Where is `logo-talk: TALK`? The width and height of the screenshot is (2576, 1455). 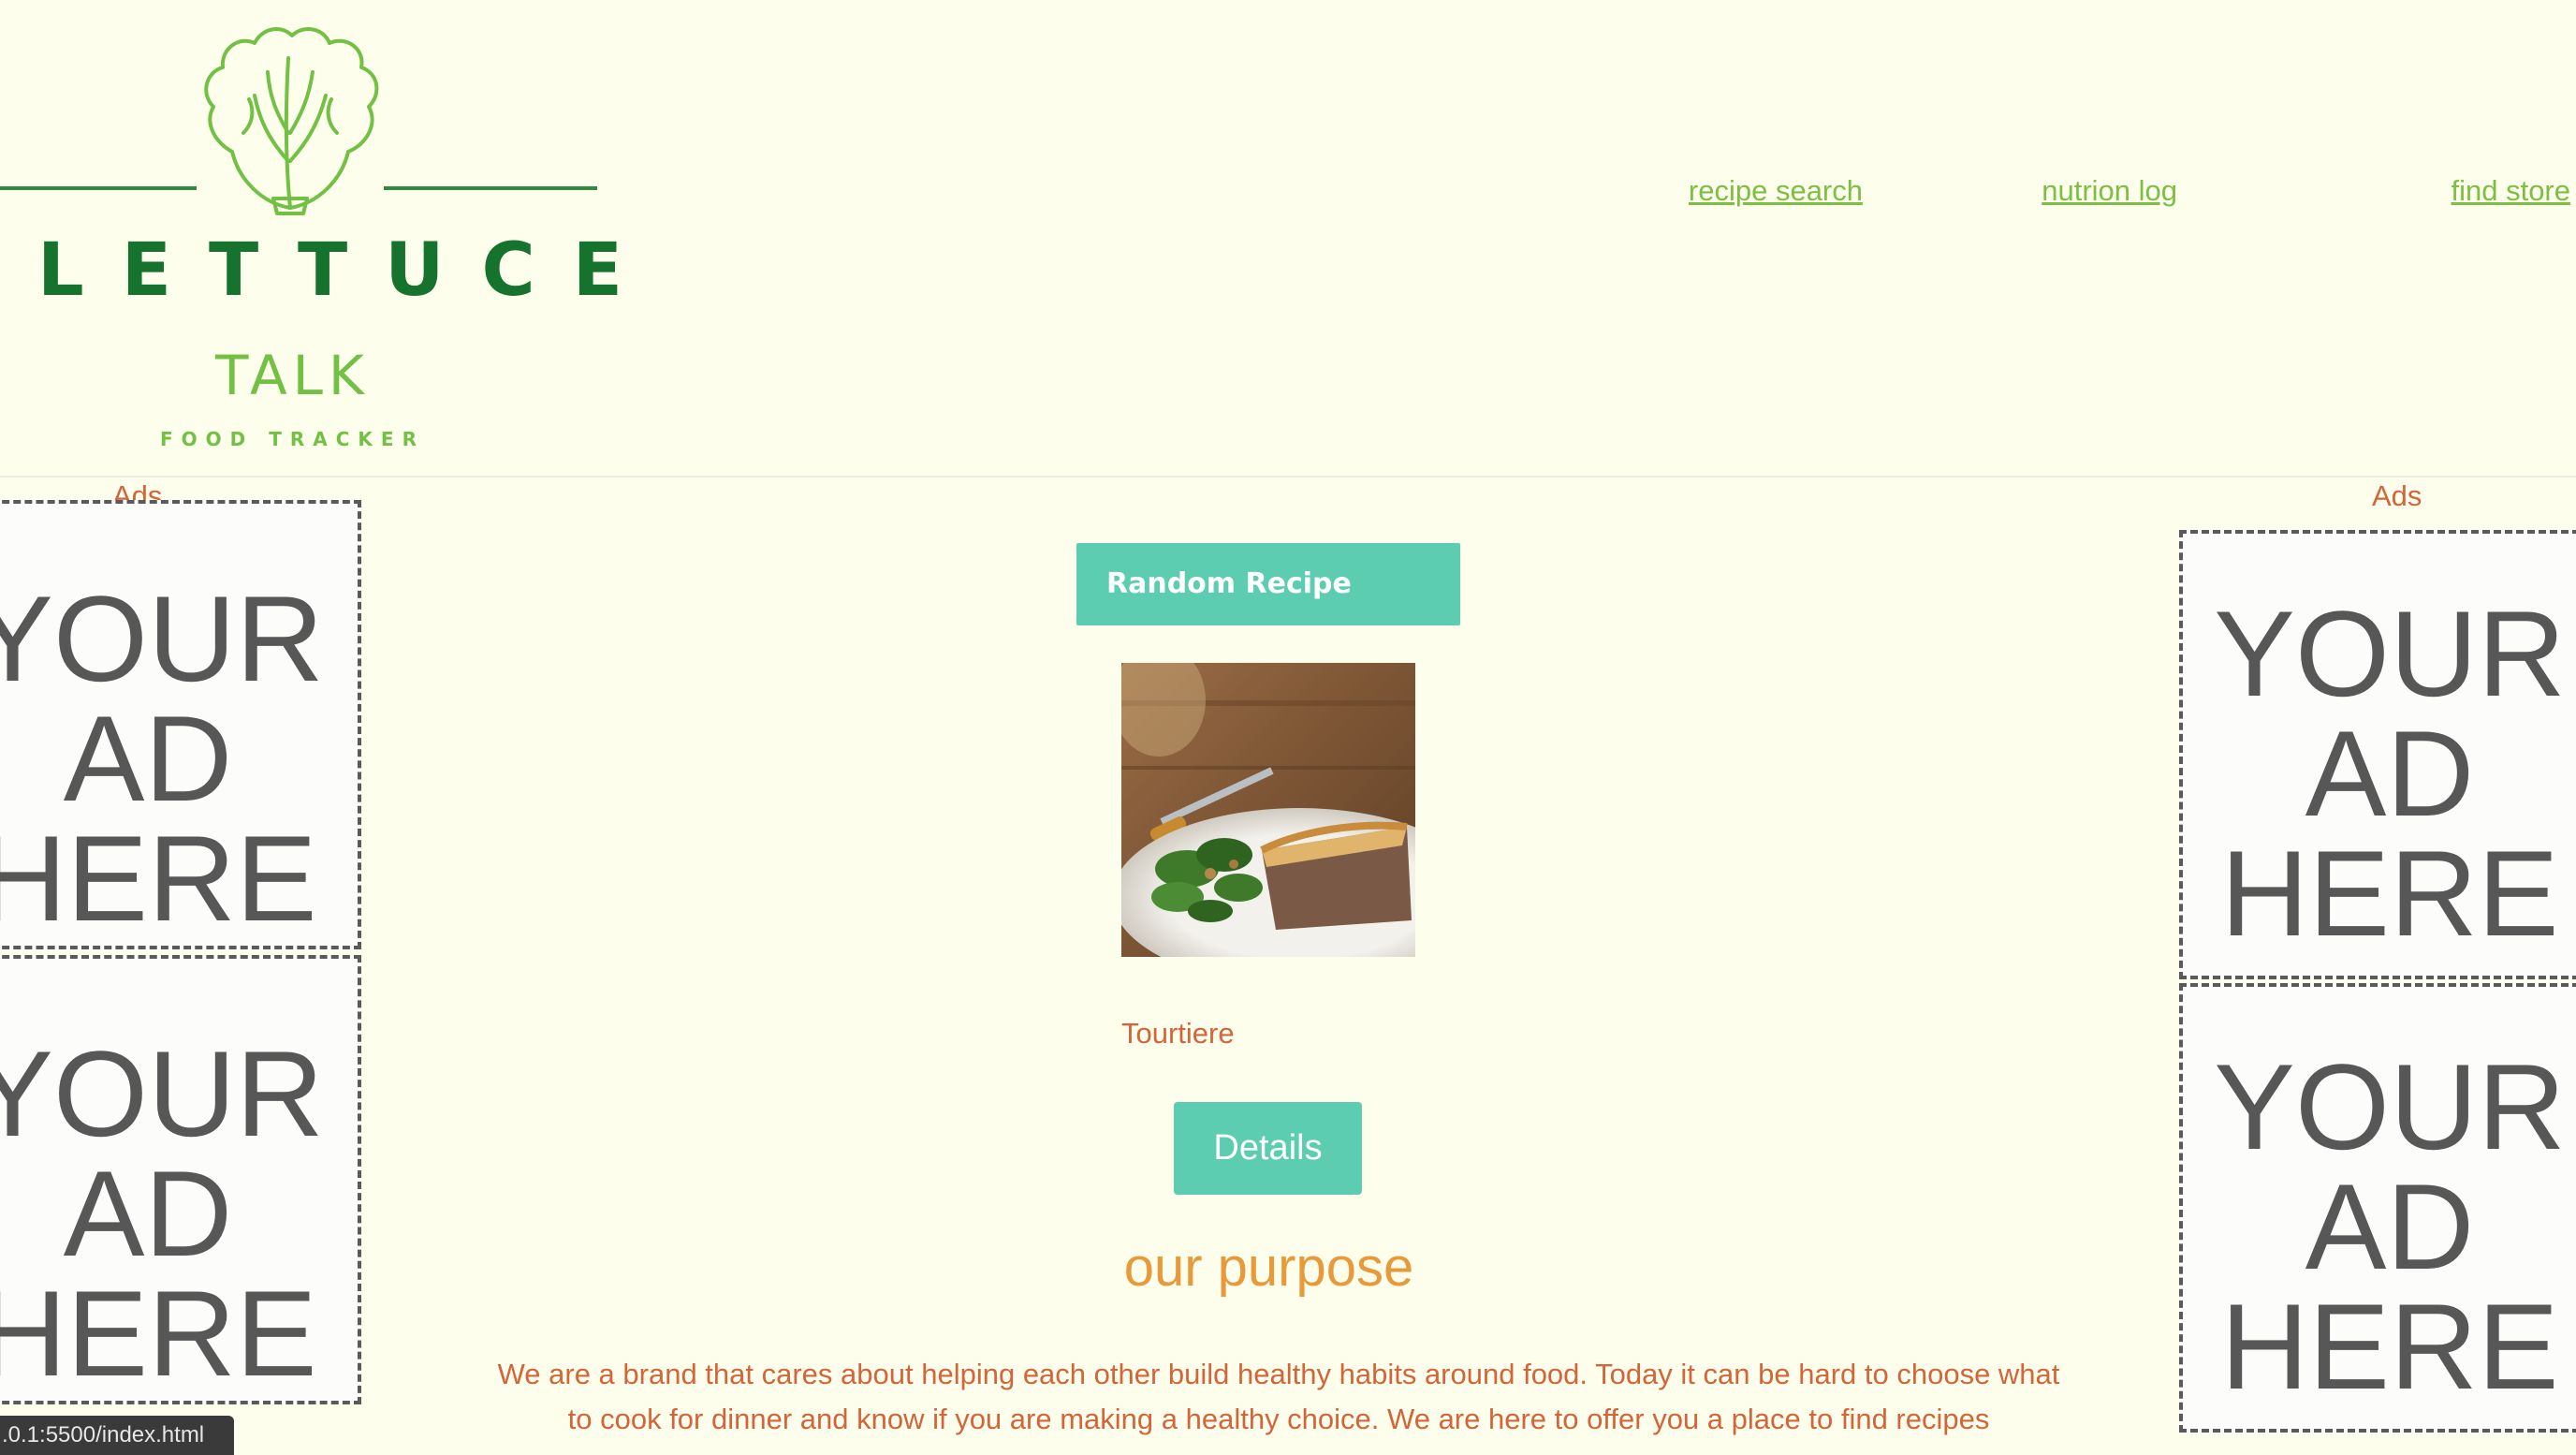
logo-talk: TALK is located at coordinates (292, 375).